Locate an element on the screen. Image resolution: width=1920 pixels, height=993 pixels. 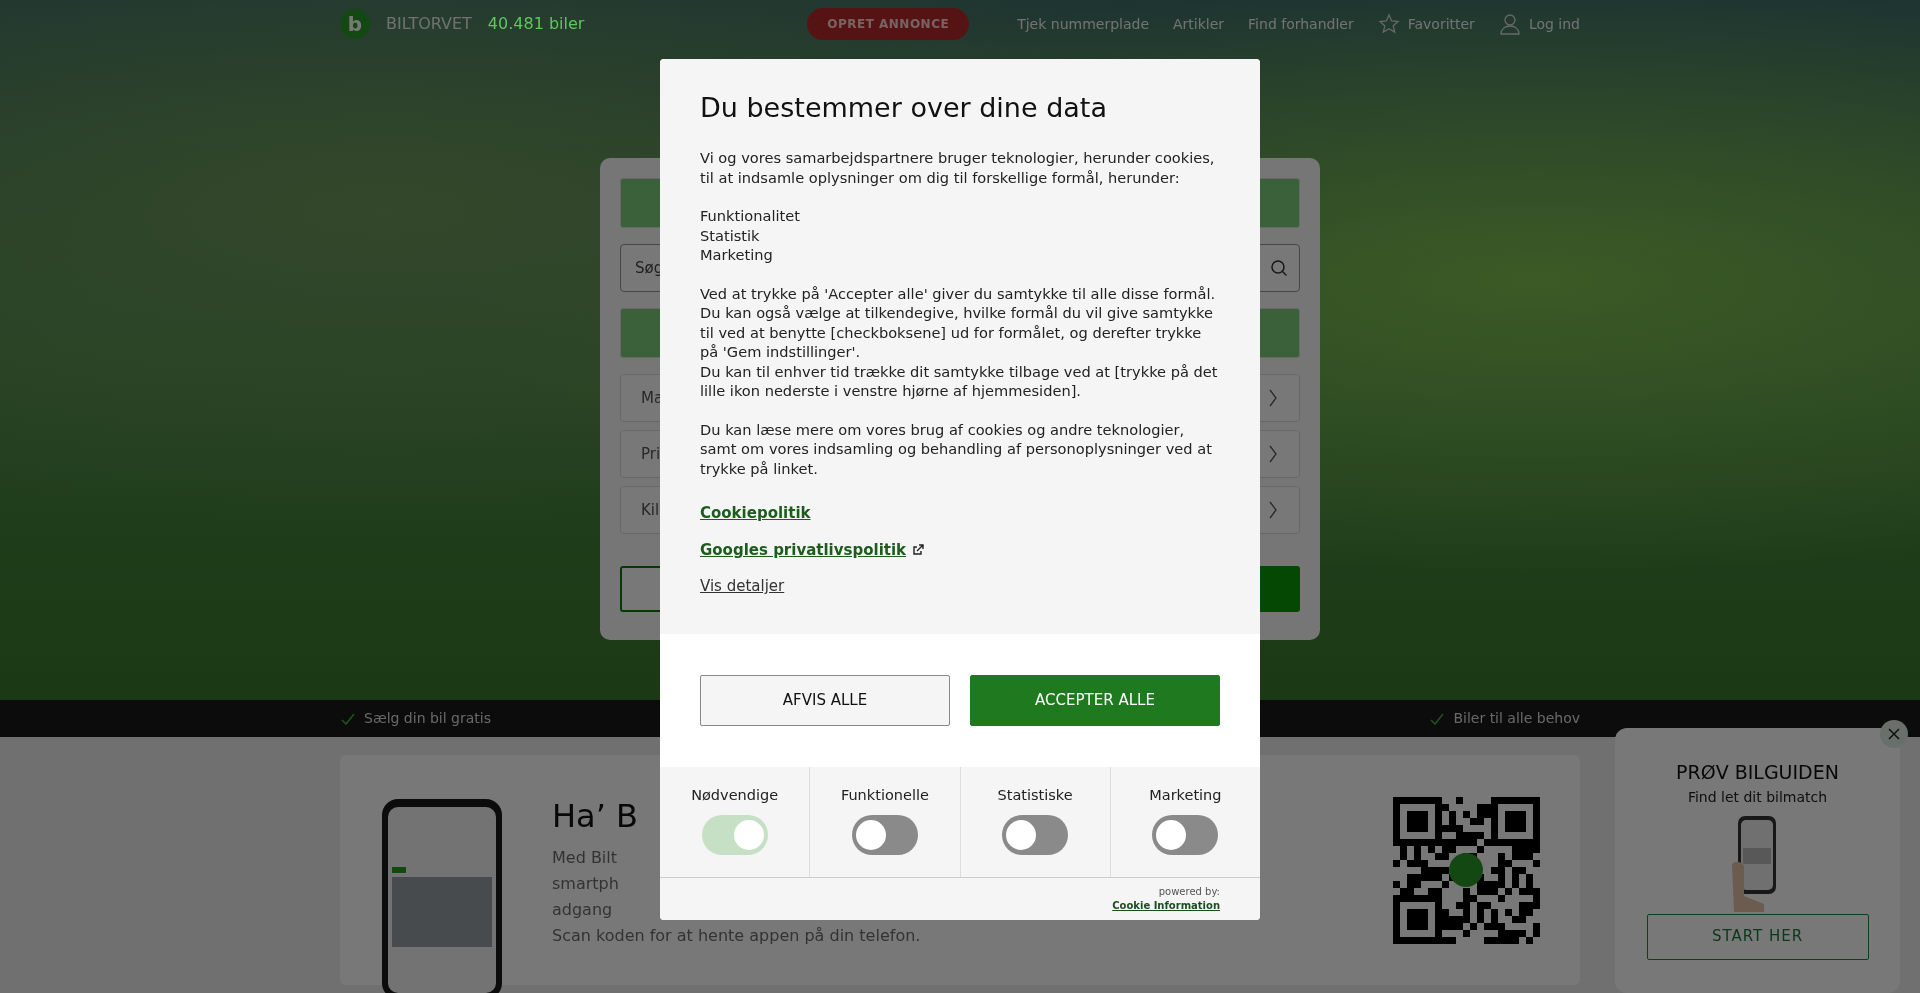
policy-link: Googles privatlivspolitik is located at coordinates (813, 550).